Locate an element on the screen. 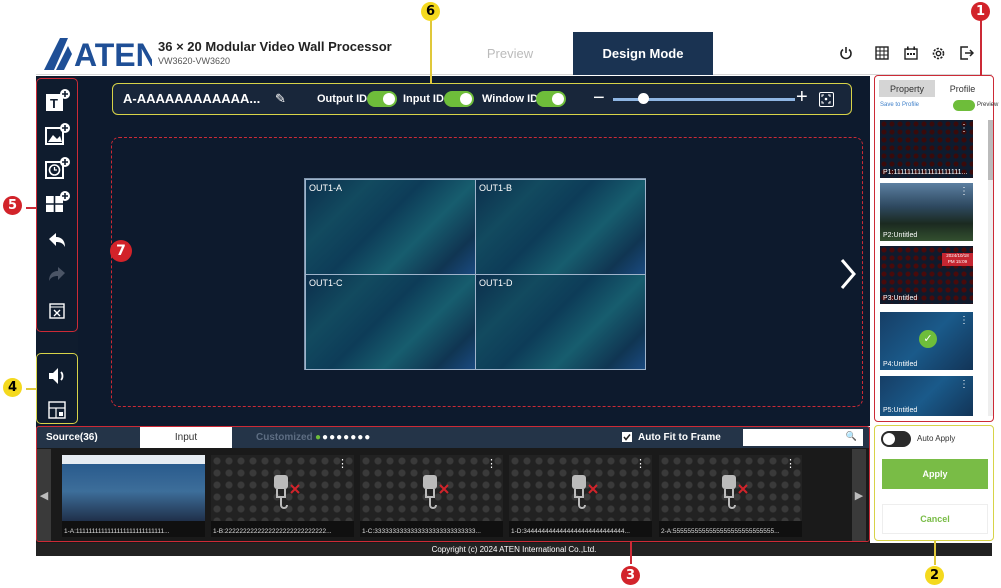 The image size is (1001, 588). app-title: 36 × 20 Modular Video Wall Processor is located at coordinates (275, 46).